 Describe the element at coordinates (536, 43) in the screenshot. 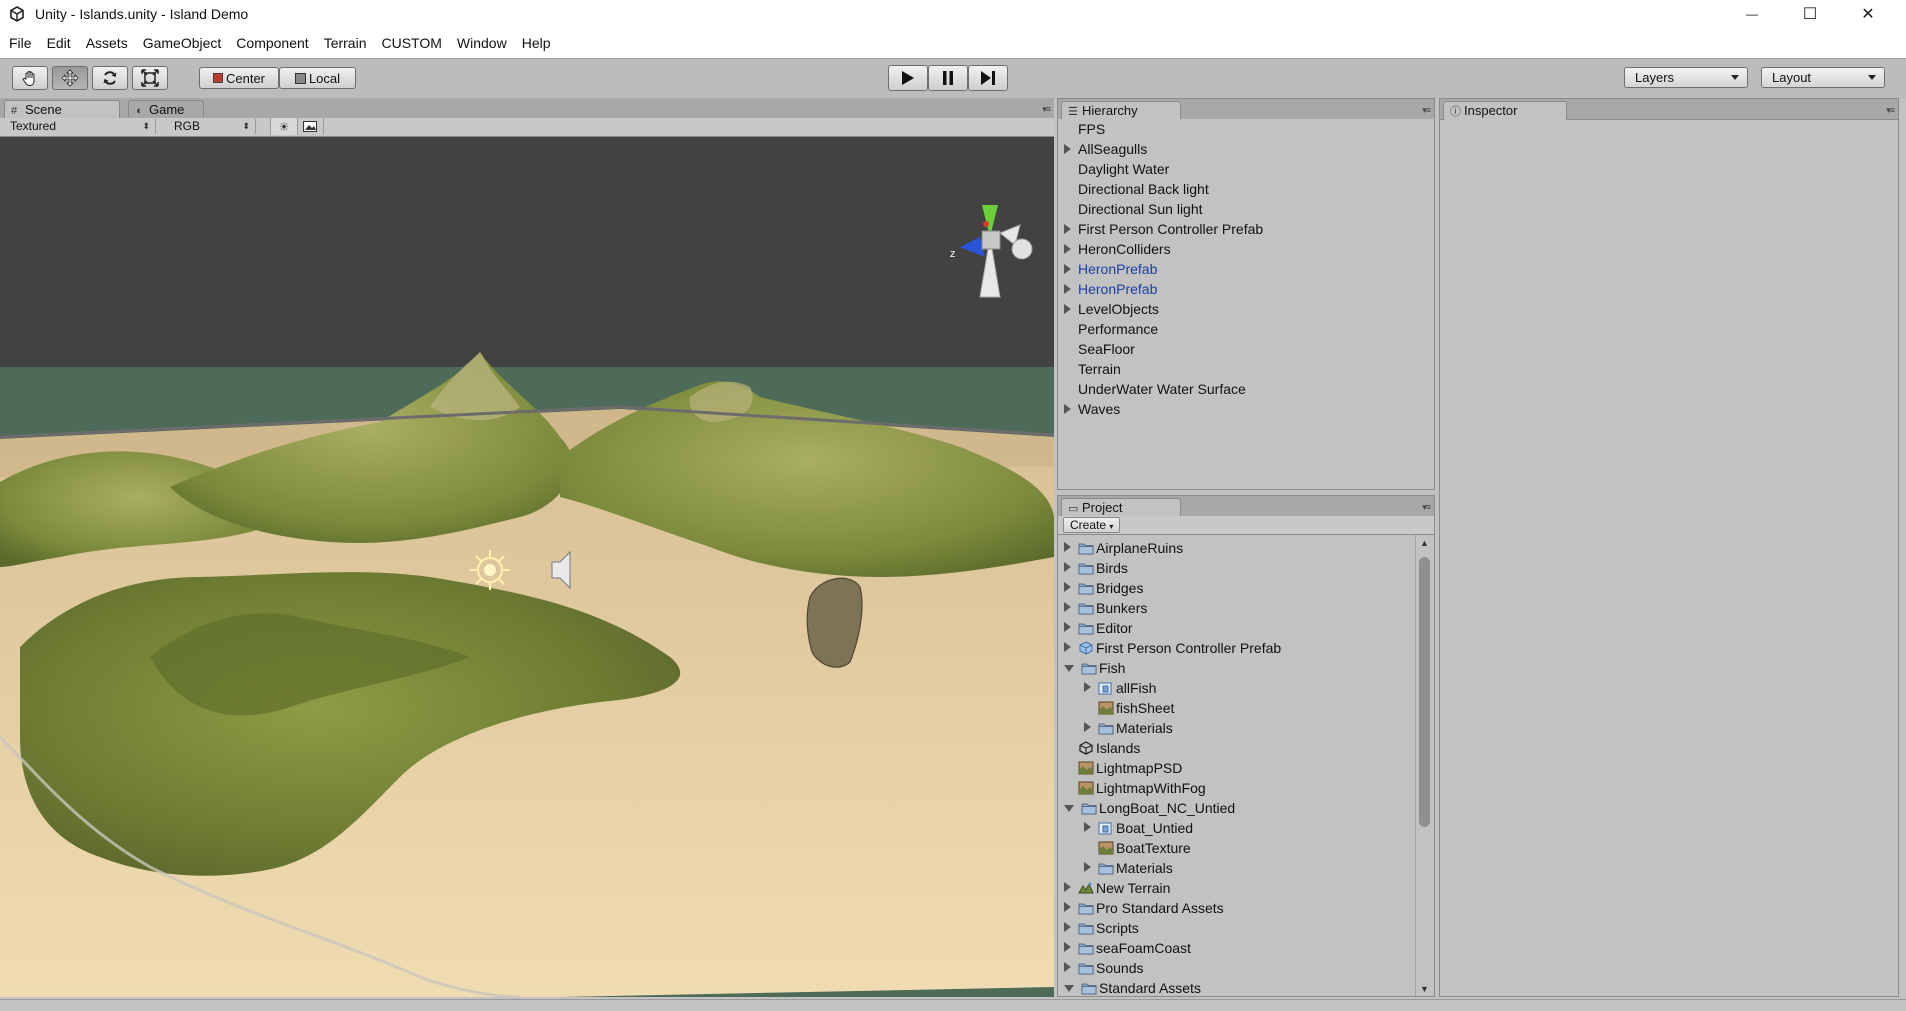

I see `menu-help: Help` at that location.